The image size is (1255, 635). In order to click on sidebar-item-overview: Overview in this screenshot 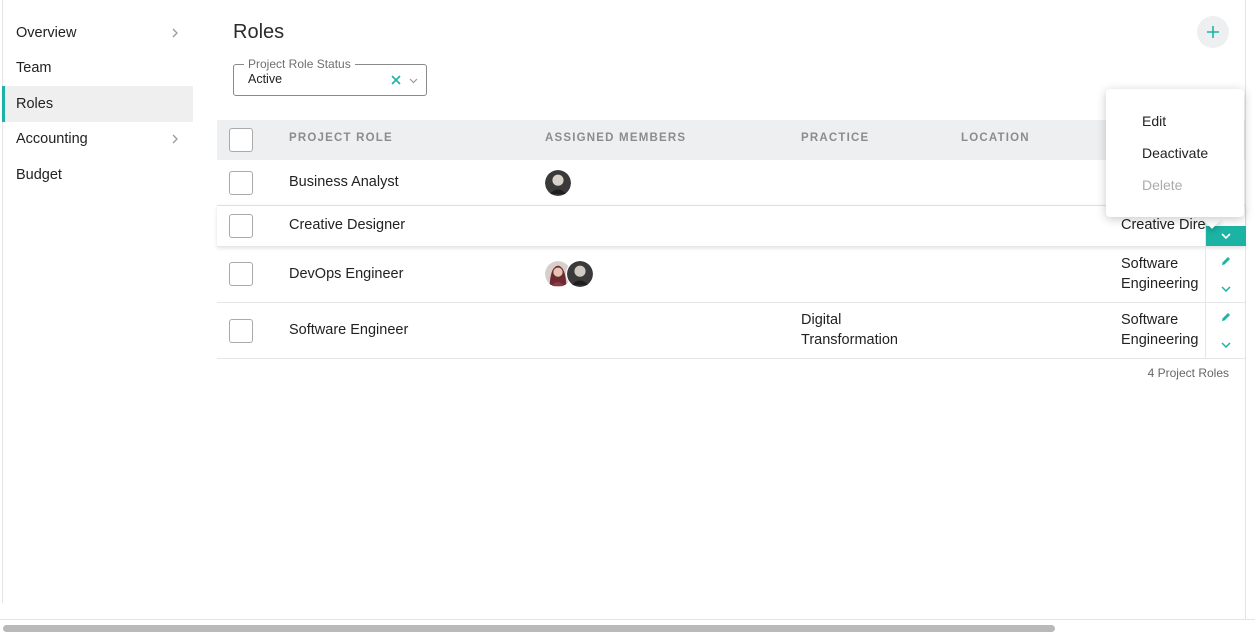, I will do `click(98, 33)`.